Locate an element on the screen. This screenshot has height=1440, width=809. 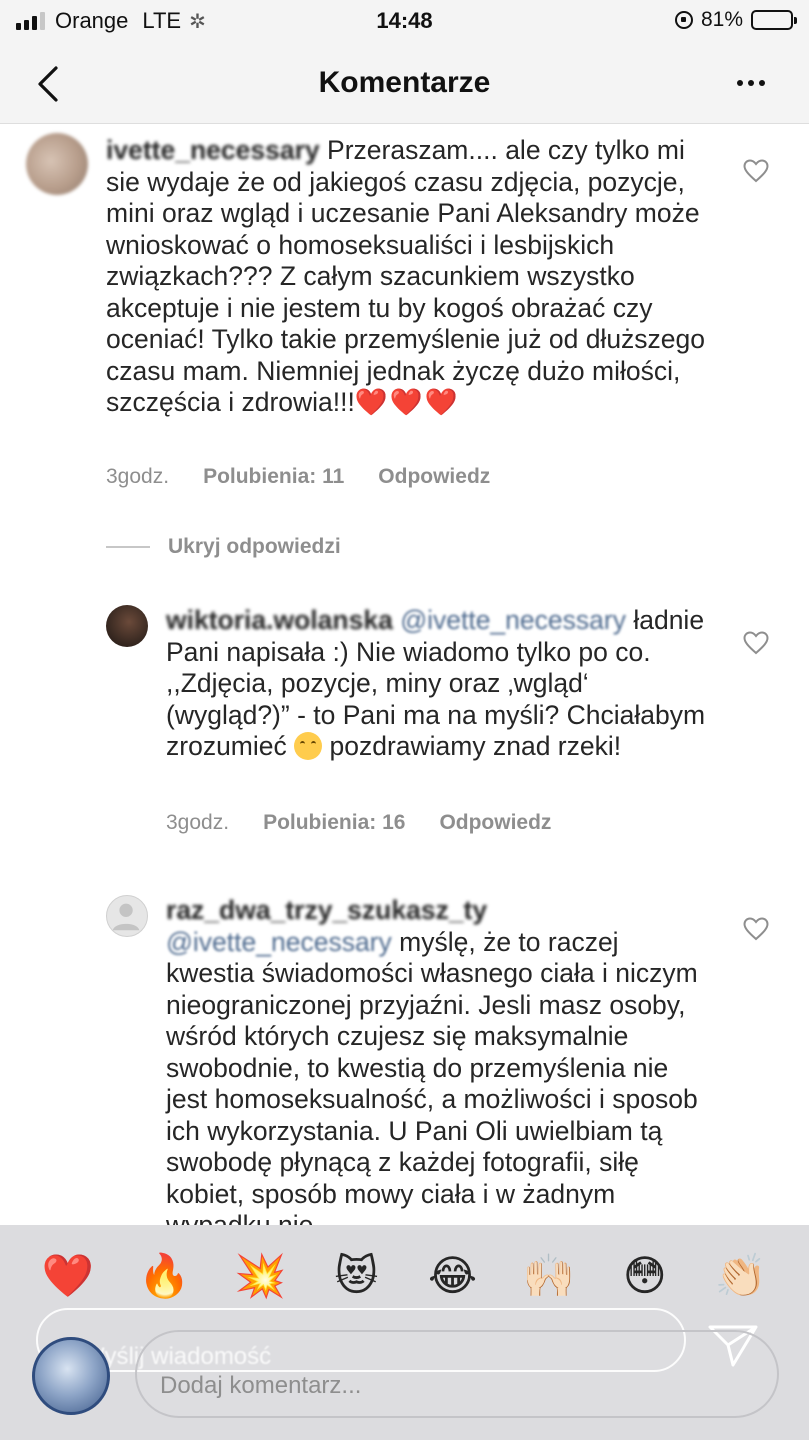
comment-meta: 3godz. Polubienia: 11 Odpowiedz is located at coordinates (315, 477).